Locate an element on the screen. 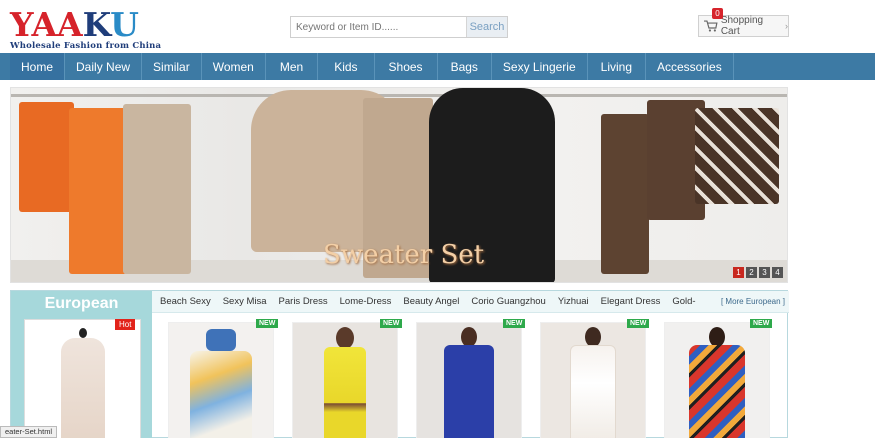 This screenshot has height=438, width=875. subcategory-link: Gold- is located at coordinates (683, 301).